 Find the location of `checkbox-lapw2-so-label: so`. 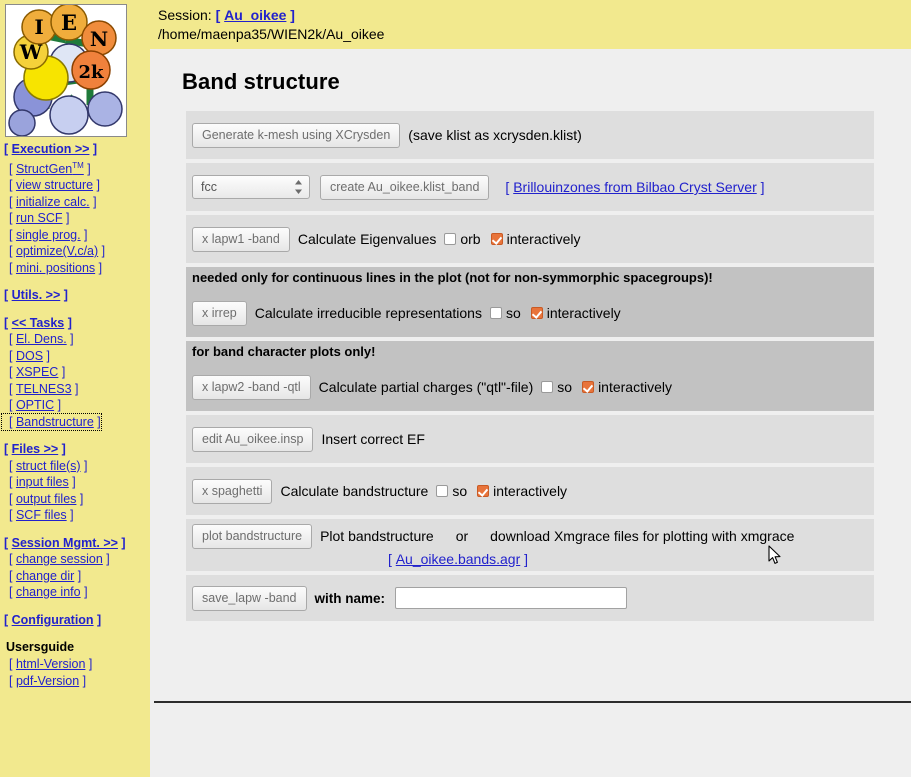

checkbox-lapw2-so-label: so is located at coordinates (565, 387).